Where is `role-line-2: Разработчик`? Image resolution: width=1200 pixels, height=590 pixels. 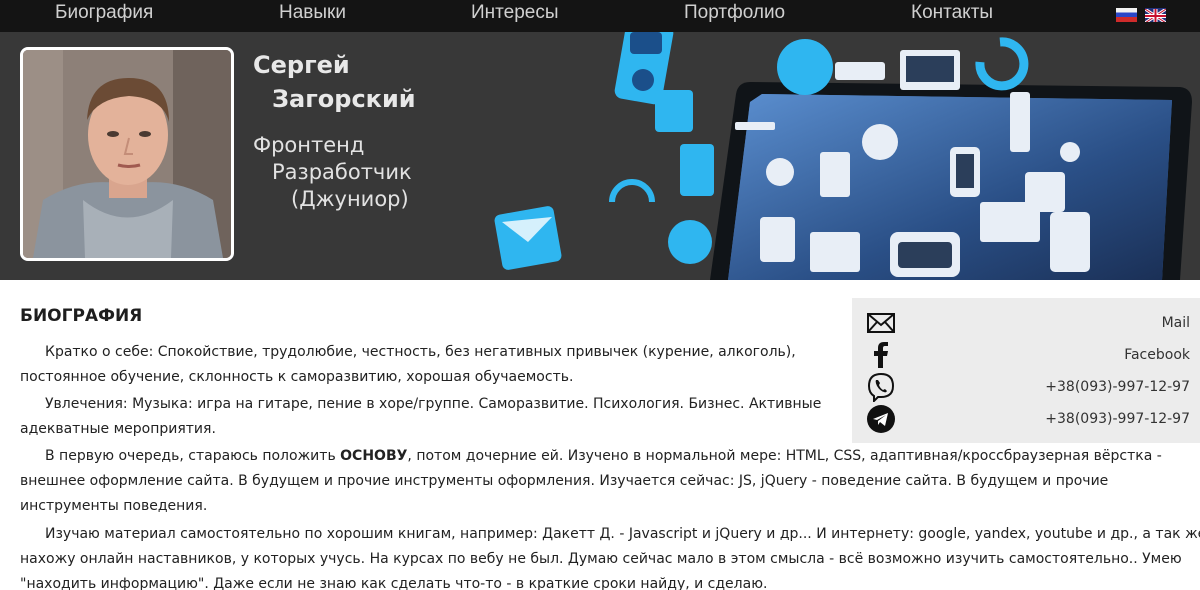
role-line-2: Разработчик is located at coordinates (342, 172).